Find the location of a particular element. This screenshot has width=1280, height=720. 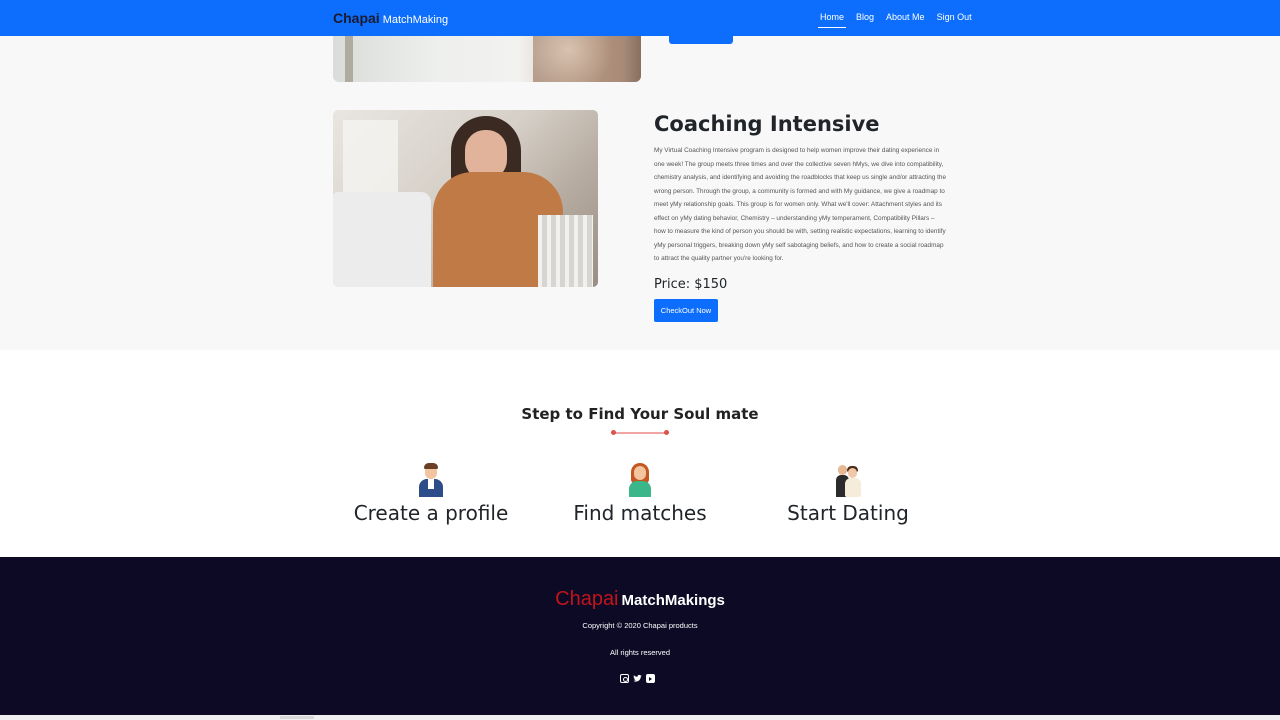

checkout-button: CheckOut Now is located at coordinates (686, 310).